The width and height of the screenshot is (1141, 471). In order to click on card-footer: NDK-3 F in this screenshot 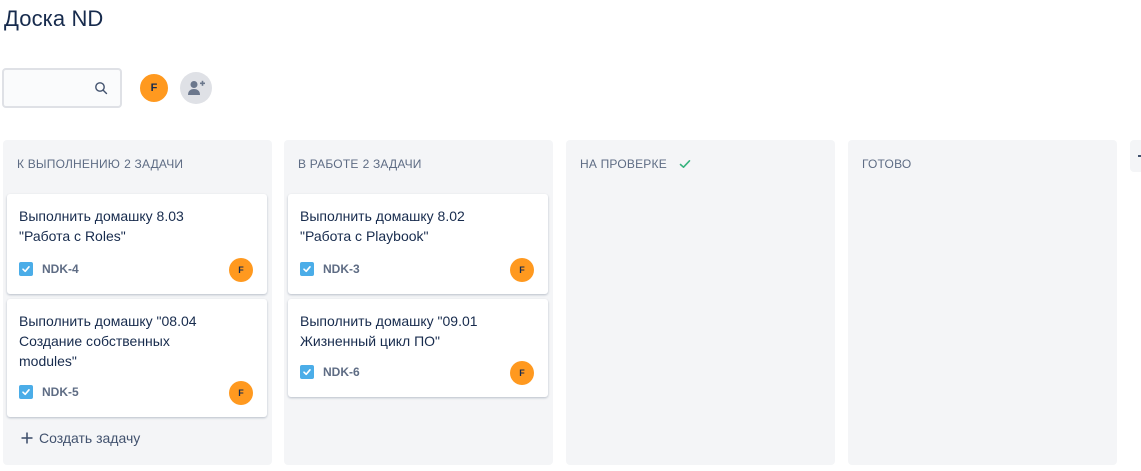, I will do `click(418, 270)`.